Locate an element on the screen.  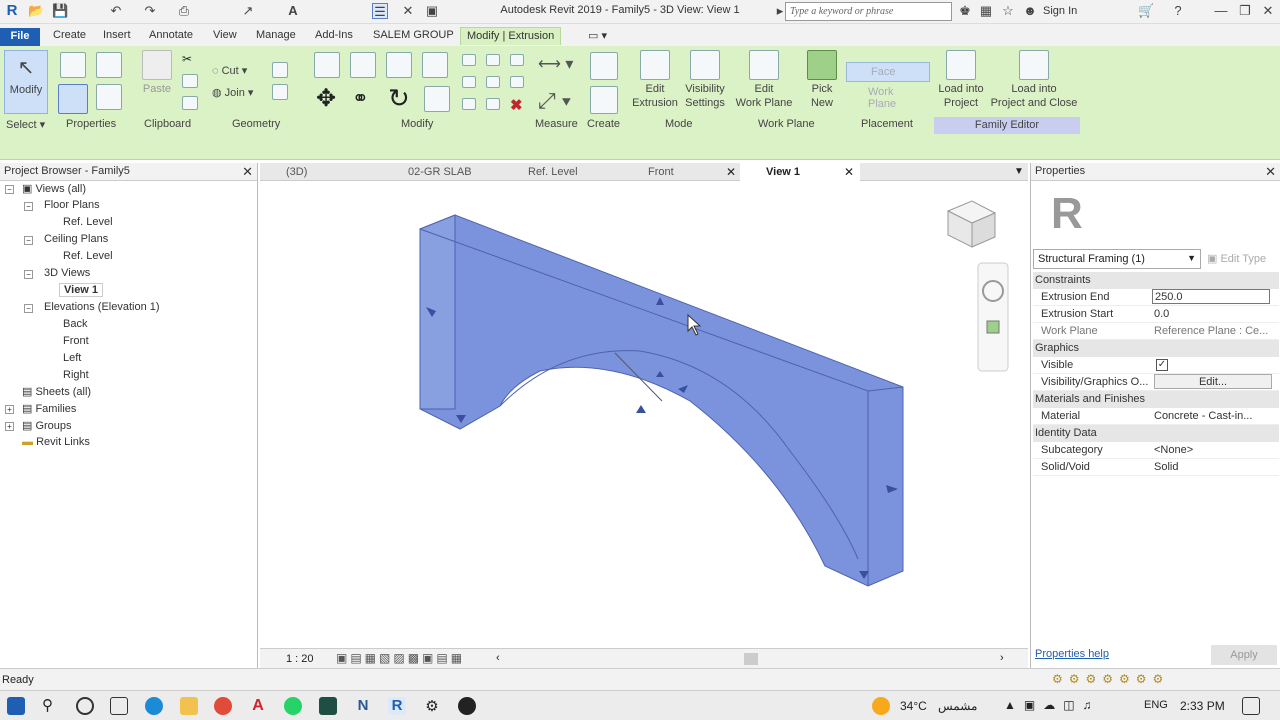
user-icon: ☻ is located at coordinates (1030, 11).